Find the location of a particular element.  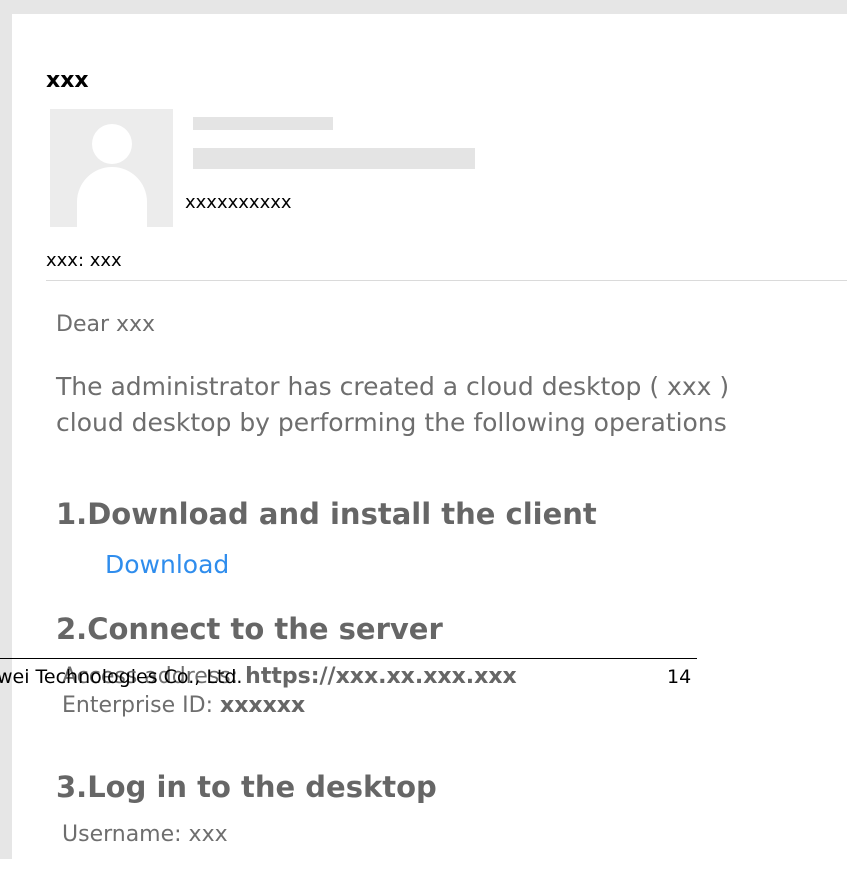

avatar is located at coordinates (111, 168).